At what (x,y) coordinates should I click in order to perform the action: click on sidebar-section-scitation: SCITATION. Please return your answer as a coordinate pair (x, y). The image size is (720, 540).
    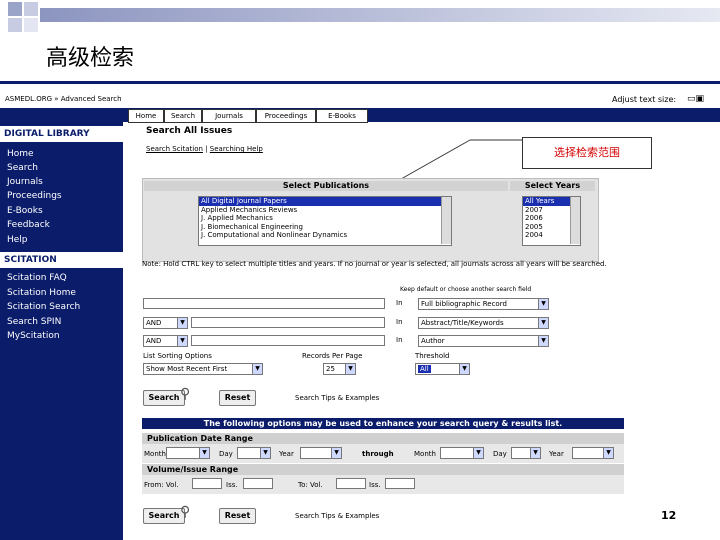
    Looking at the image, I should click on (61, 260).